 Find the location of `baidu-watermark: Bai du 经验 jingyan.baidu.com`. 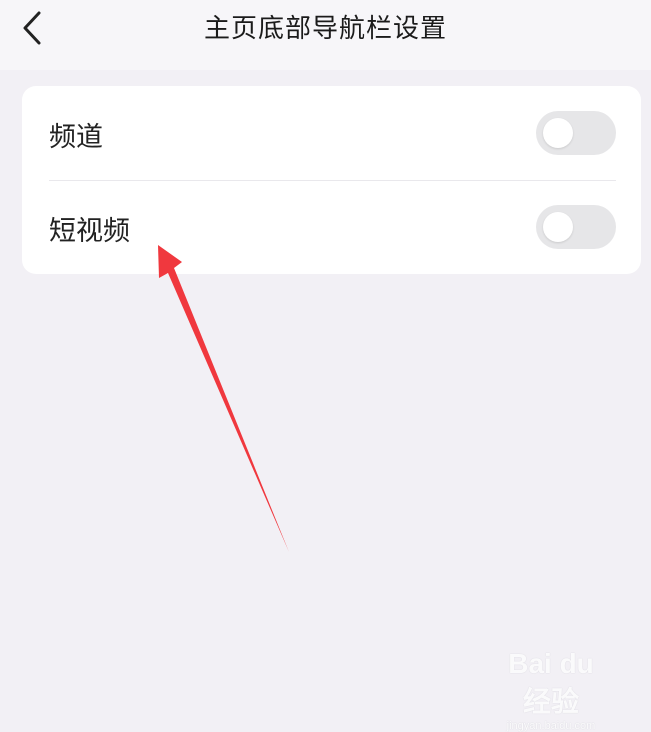

baidu-watermark: Bai du 经验 jingyan.baidu.com is located at coordinates (551, 690).